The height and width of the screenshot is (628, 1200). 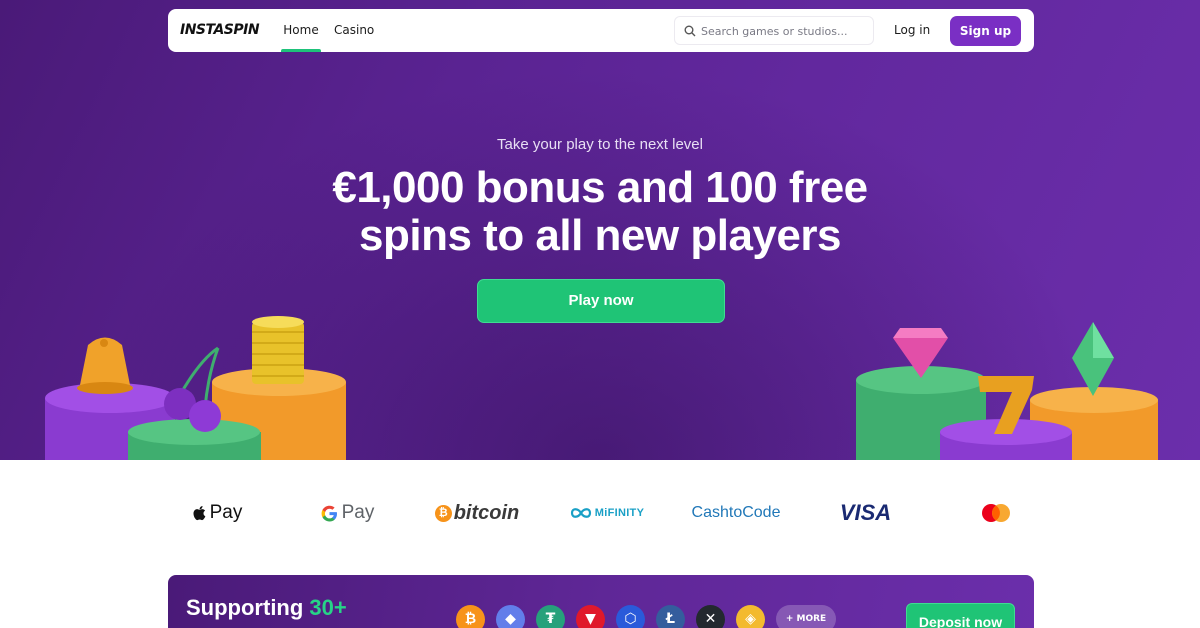 I want to click on google-pay-logo: Pay, so click(x=347, y=513).